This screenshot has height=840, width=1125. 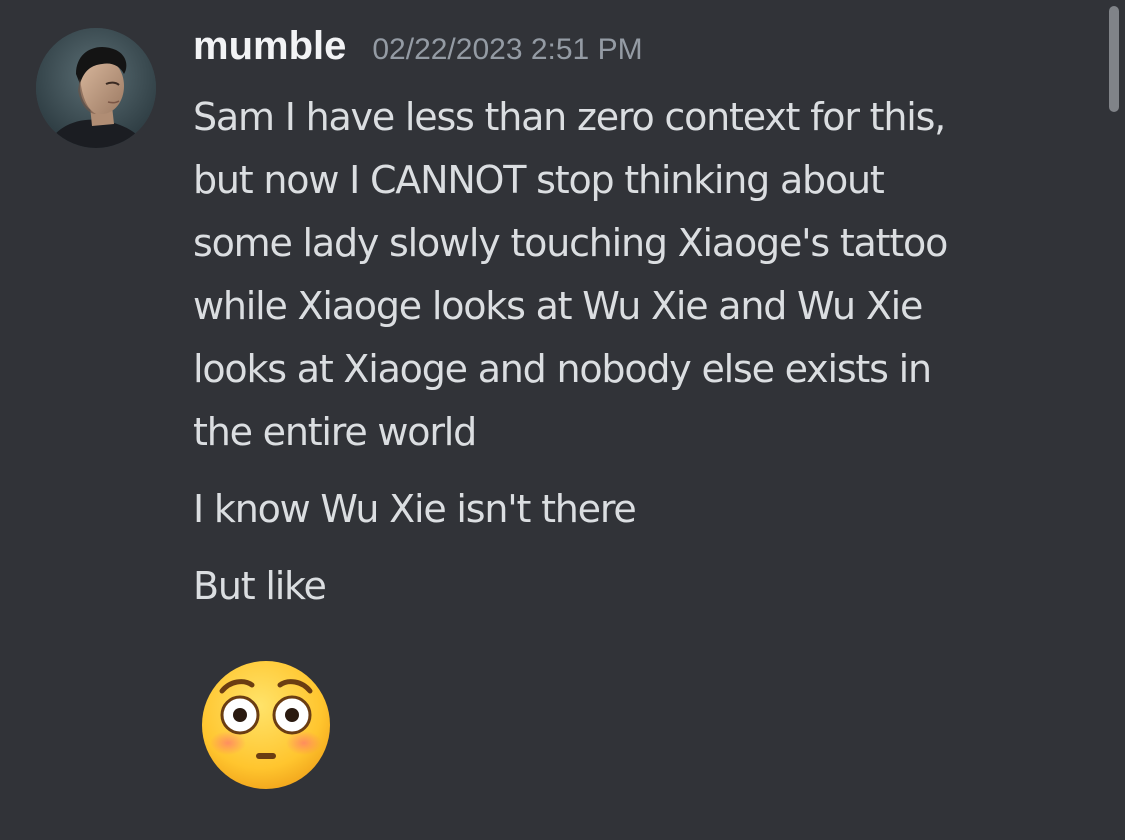 What do you see at coordinates (1114, 59) in the screenshot?
I see `scrollbar-thumb` at bounding box center [1114, 59].